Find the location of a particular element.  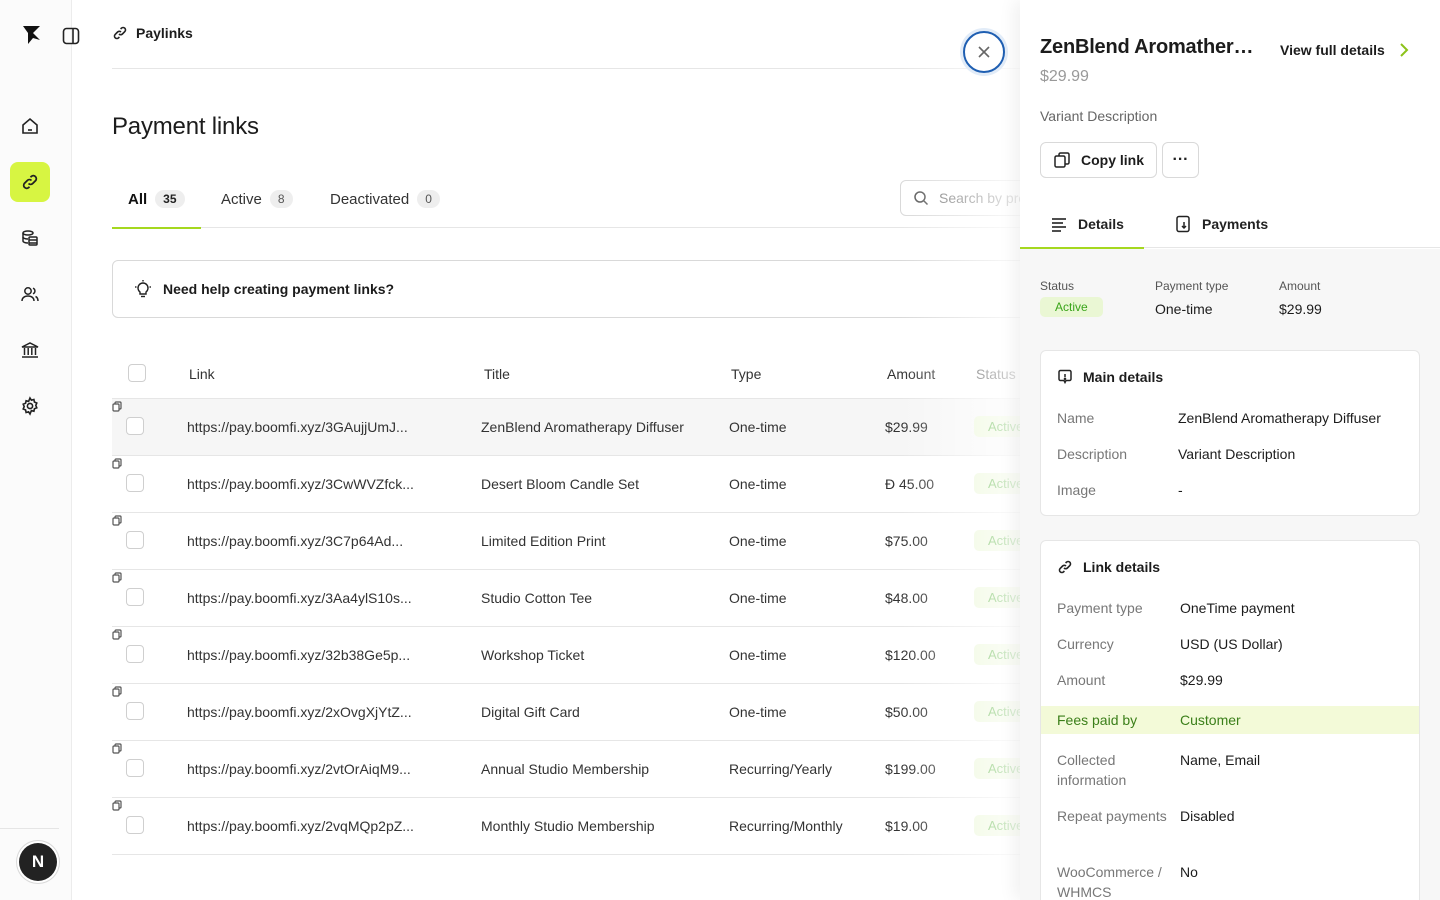

page-title: Payment links is located at coordinates (185, 126).